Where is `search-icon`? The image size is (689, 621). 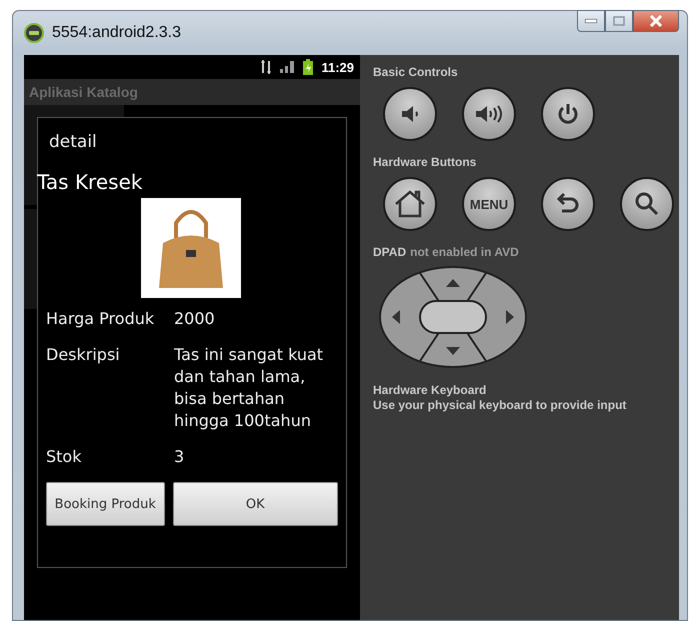
search-icon is located at coordinates (647, 204).